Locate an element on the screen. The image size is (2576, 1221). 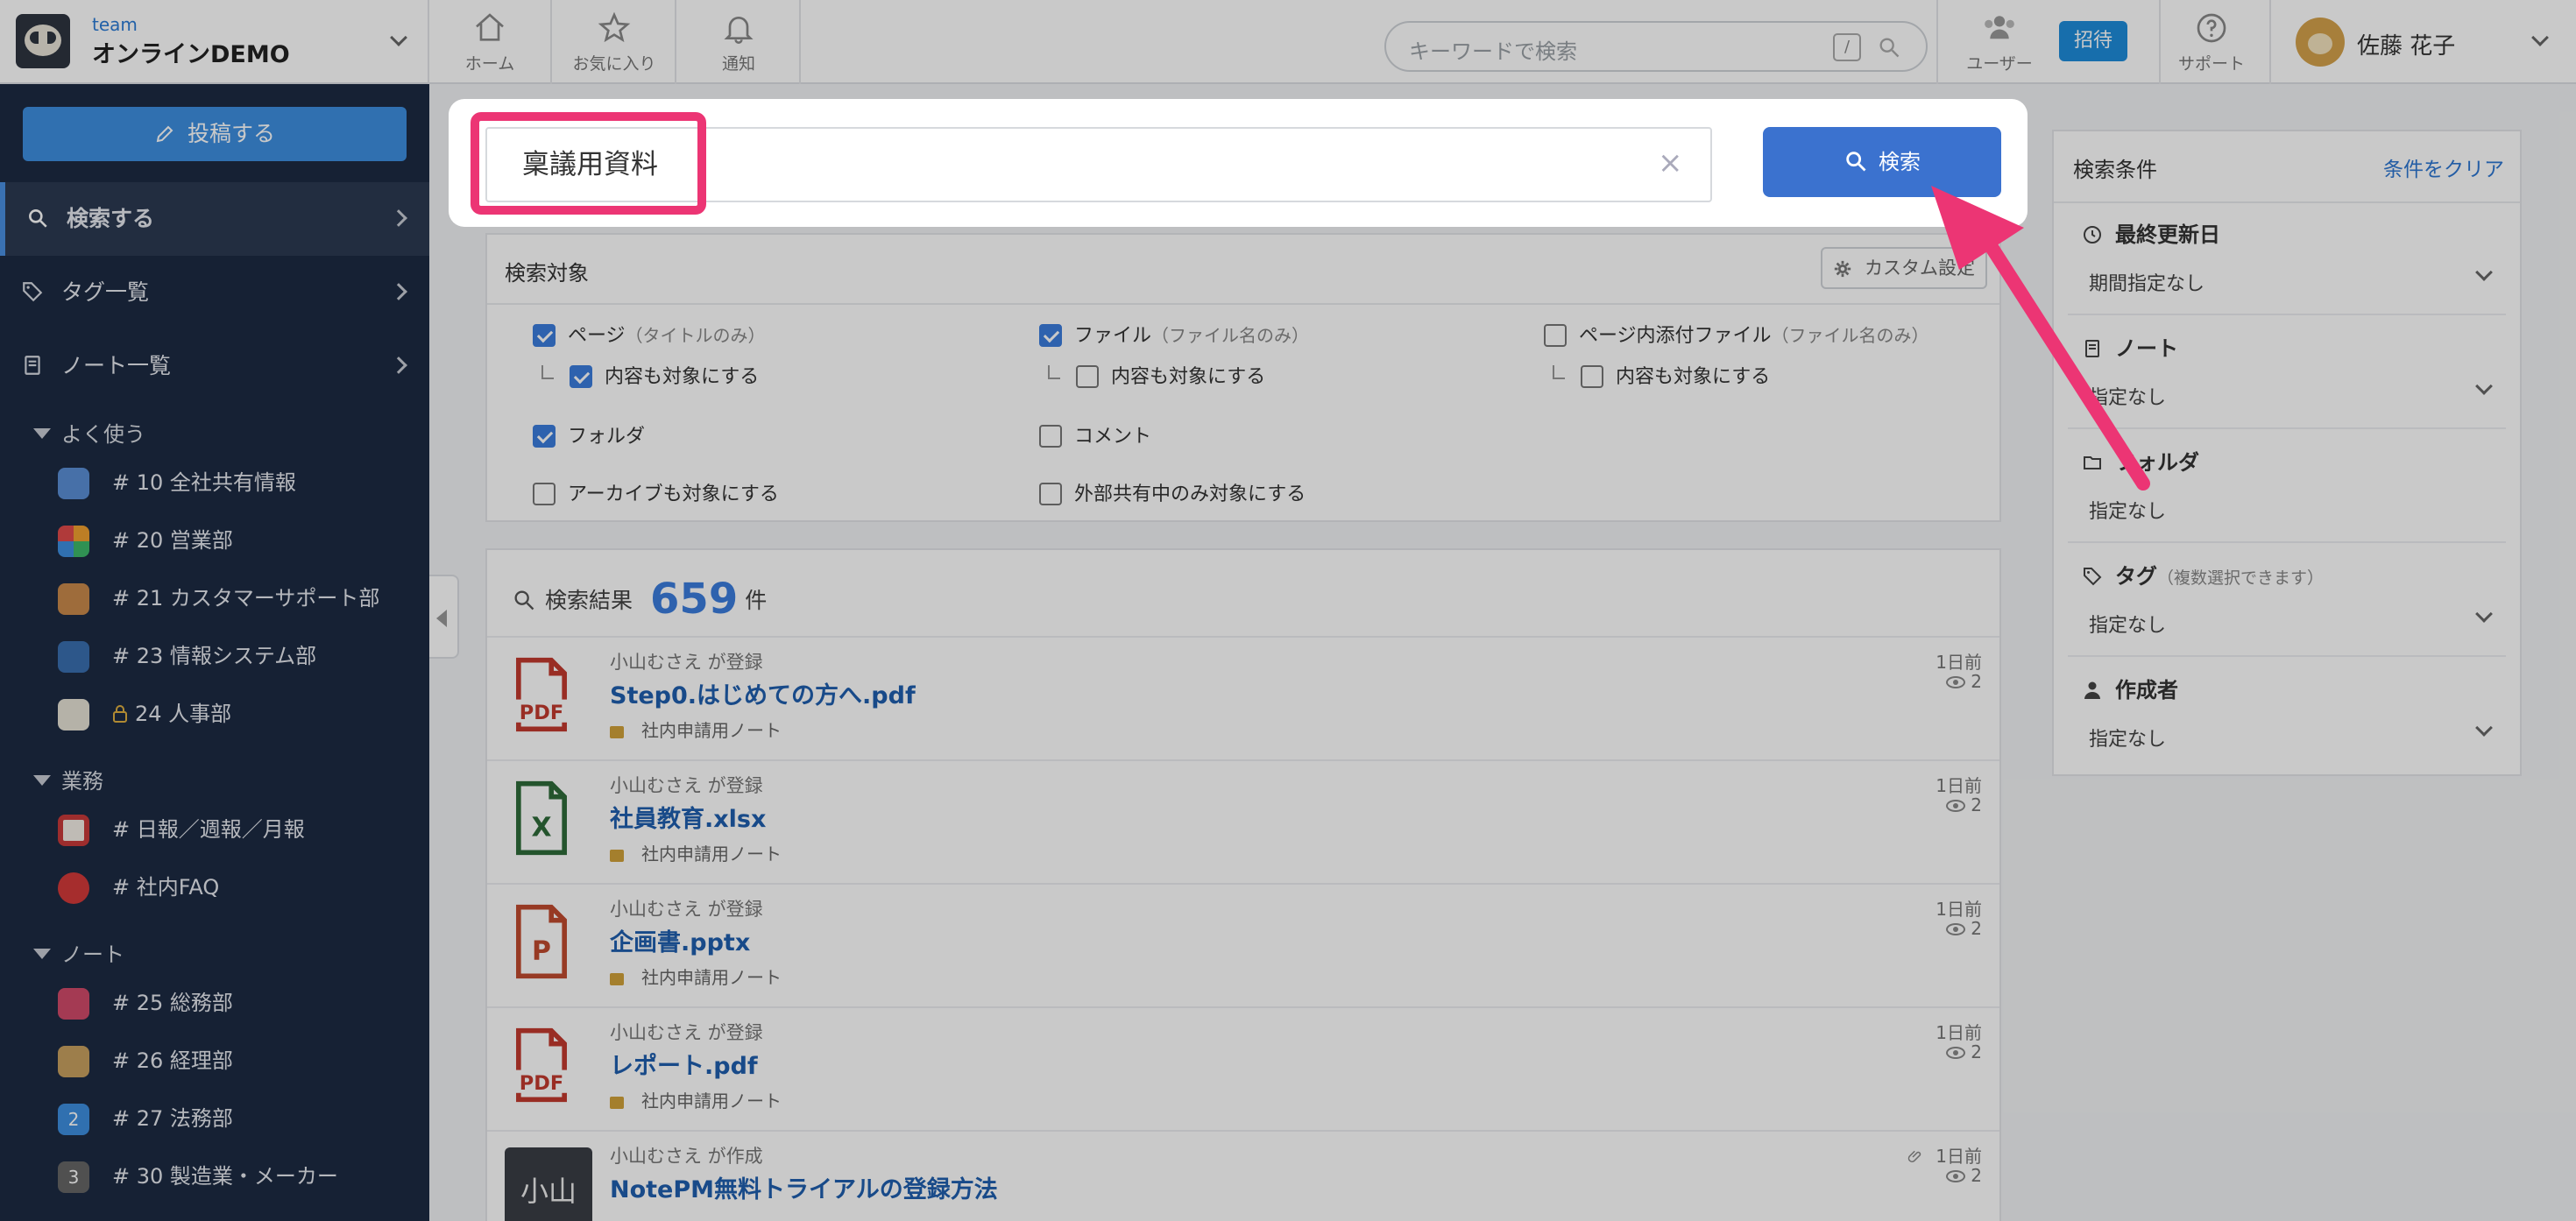
arrow-shaft is located at coordinates (2061, 356).